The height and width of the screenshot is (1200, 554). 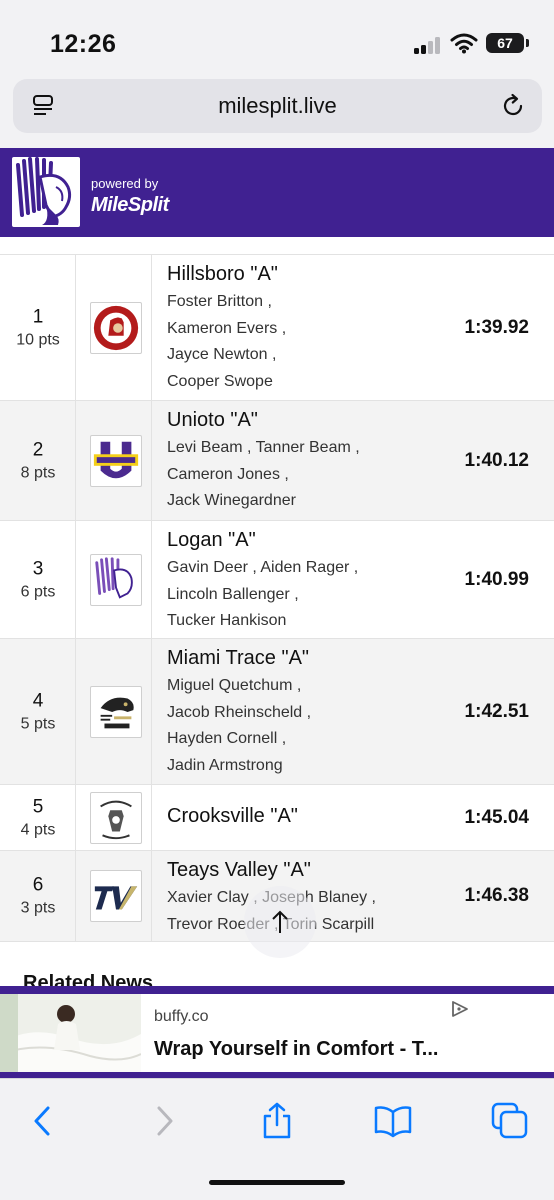 I want to click on place-number: 1, so click(x=38, y=316).